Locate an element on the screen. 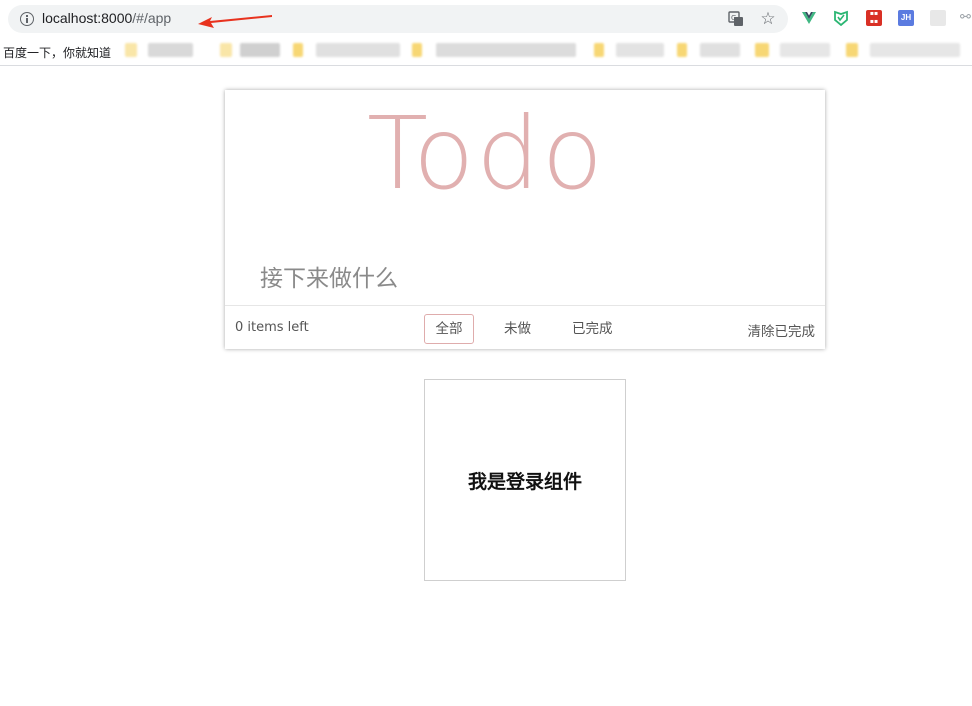 This screenshot has width=972, height=706. url-text: localhost:8000/#/app is located at coordinates (106, 18).